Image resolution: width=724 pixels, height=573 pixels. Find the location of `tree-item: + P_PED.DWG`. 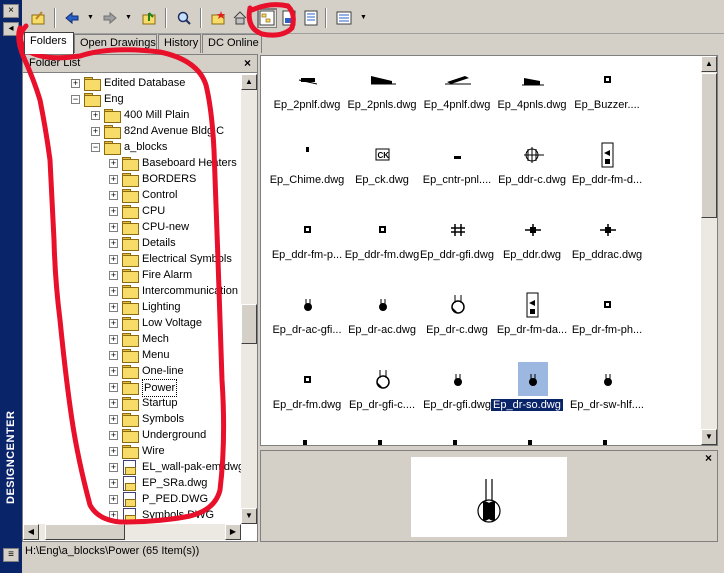

tree-item: + P_PED.DWG is located at coordinates (132, 499).